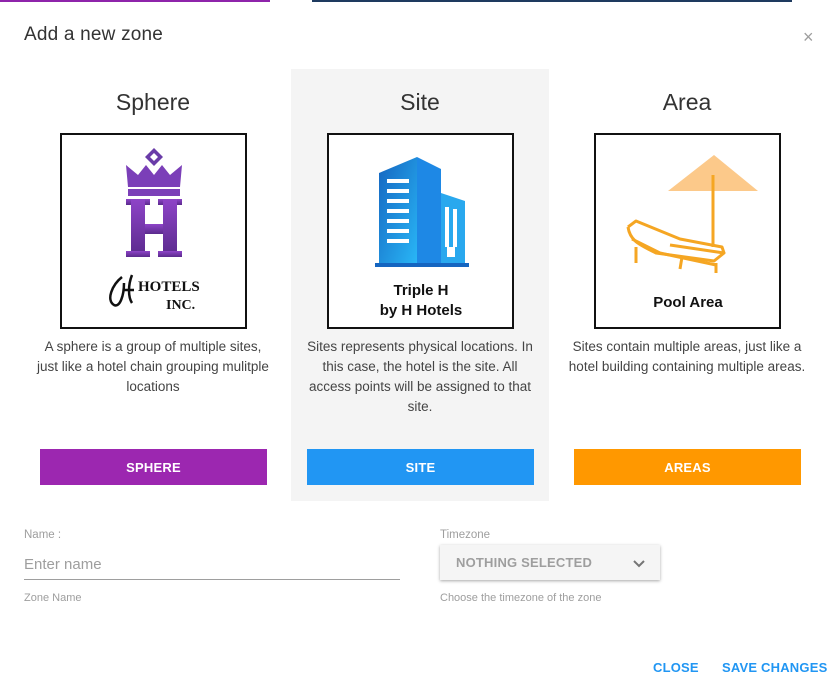 The height and width of the screenshot is (692, 839). What do you see at coordinates (43, 535) in the screenshot?
I see `name-label: Name :` at bounding box center [43, 535].